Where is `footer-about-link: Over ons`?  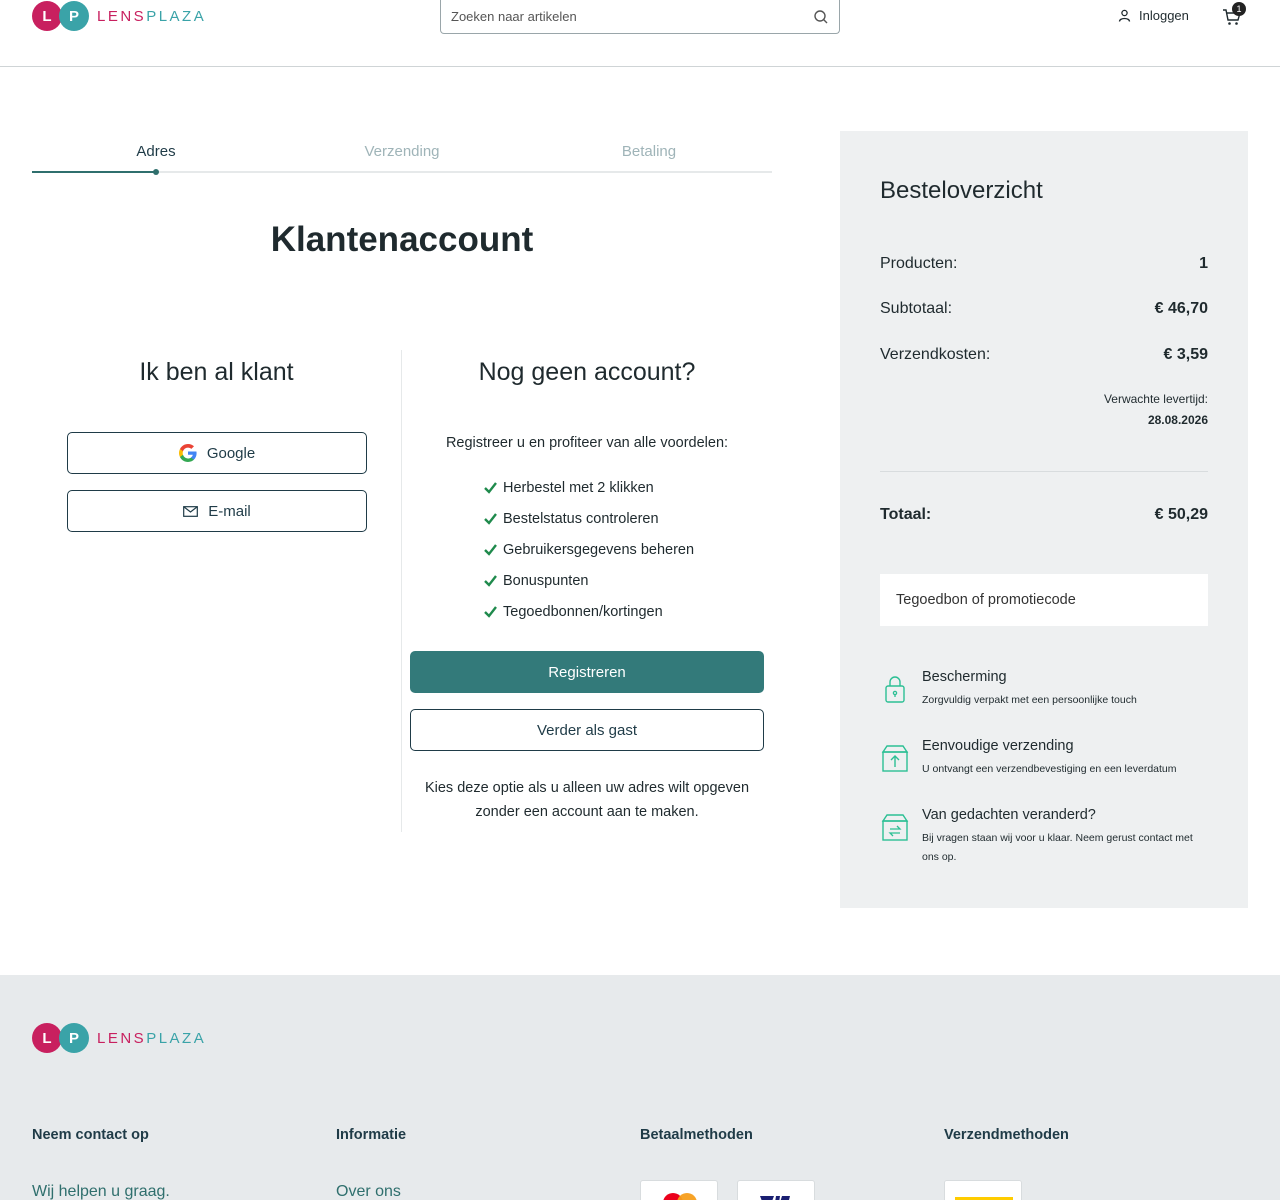 footer-about-link: Over ons is located at coordinates (368, 1191).